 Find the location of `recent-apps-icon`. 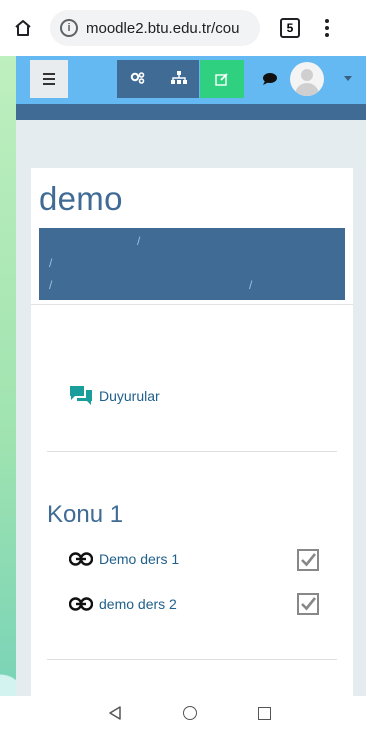

recent-apps-icon is located at coordinates (264, 713).